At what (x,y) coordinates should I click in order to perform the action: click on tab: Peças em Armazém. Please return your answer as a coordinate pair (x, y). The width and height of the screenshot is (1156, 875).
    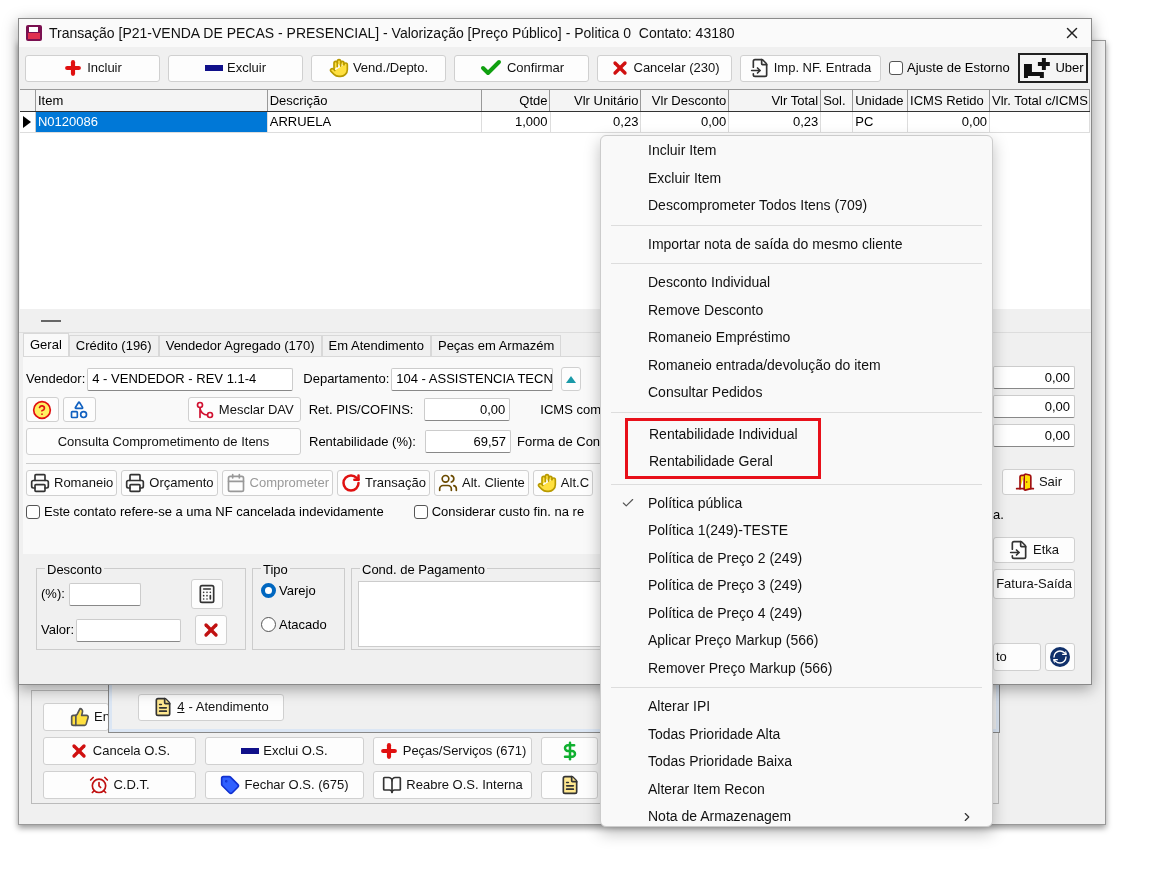
    Looking at the image, I should click on (496, 345).